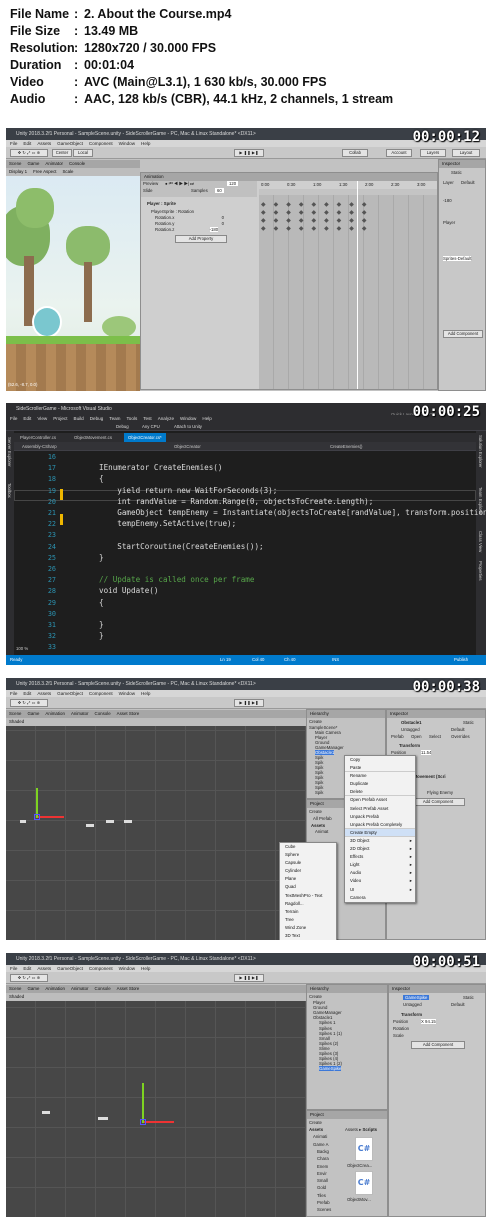 This screenshot has height=1226, width=492. What do you see at coordinates (187, 446) in the screenshot?
I see `class-dropdown: ObjectCreator` at bounding box center [187, 446].